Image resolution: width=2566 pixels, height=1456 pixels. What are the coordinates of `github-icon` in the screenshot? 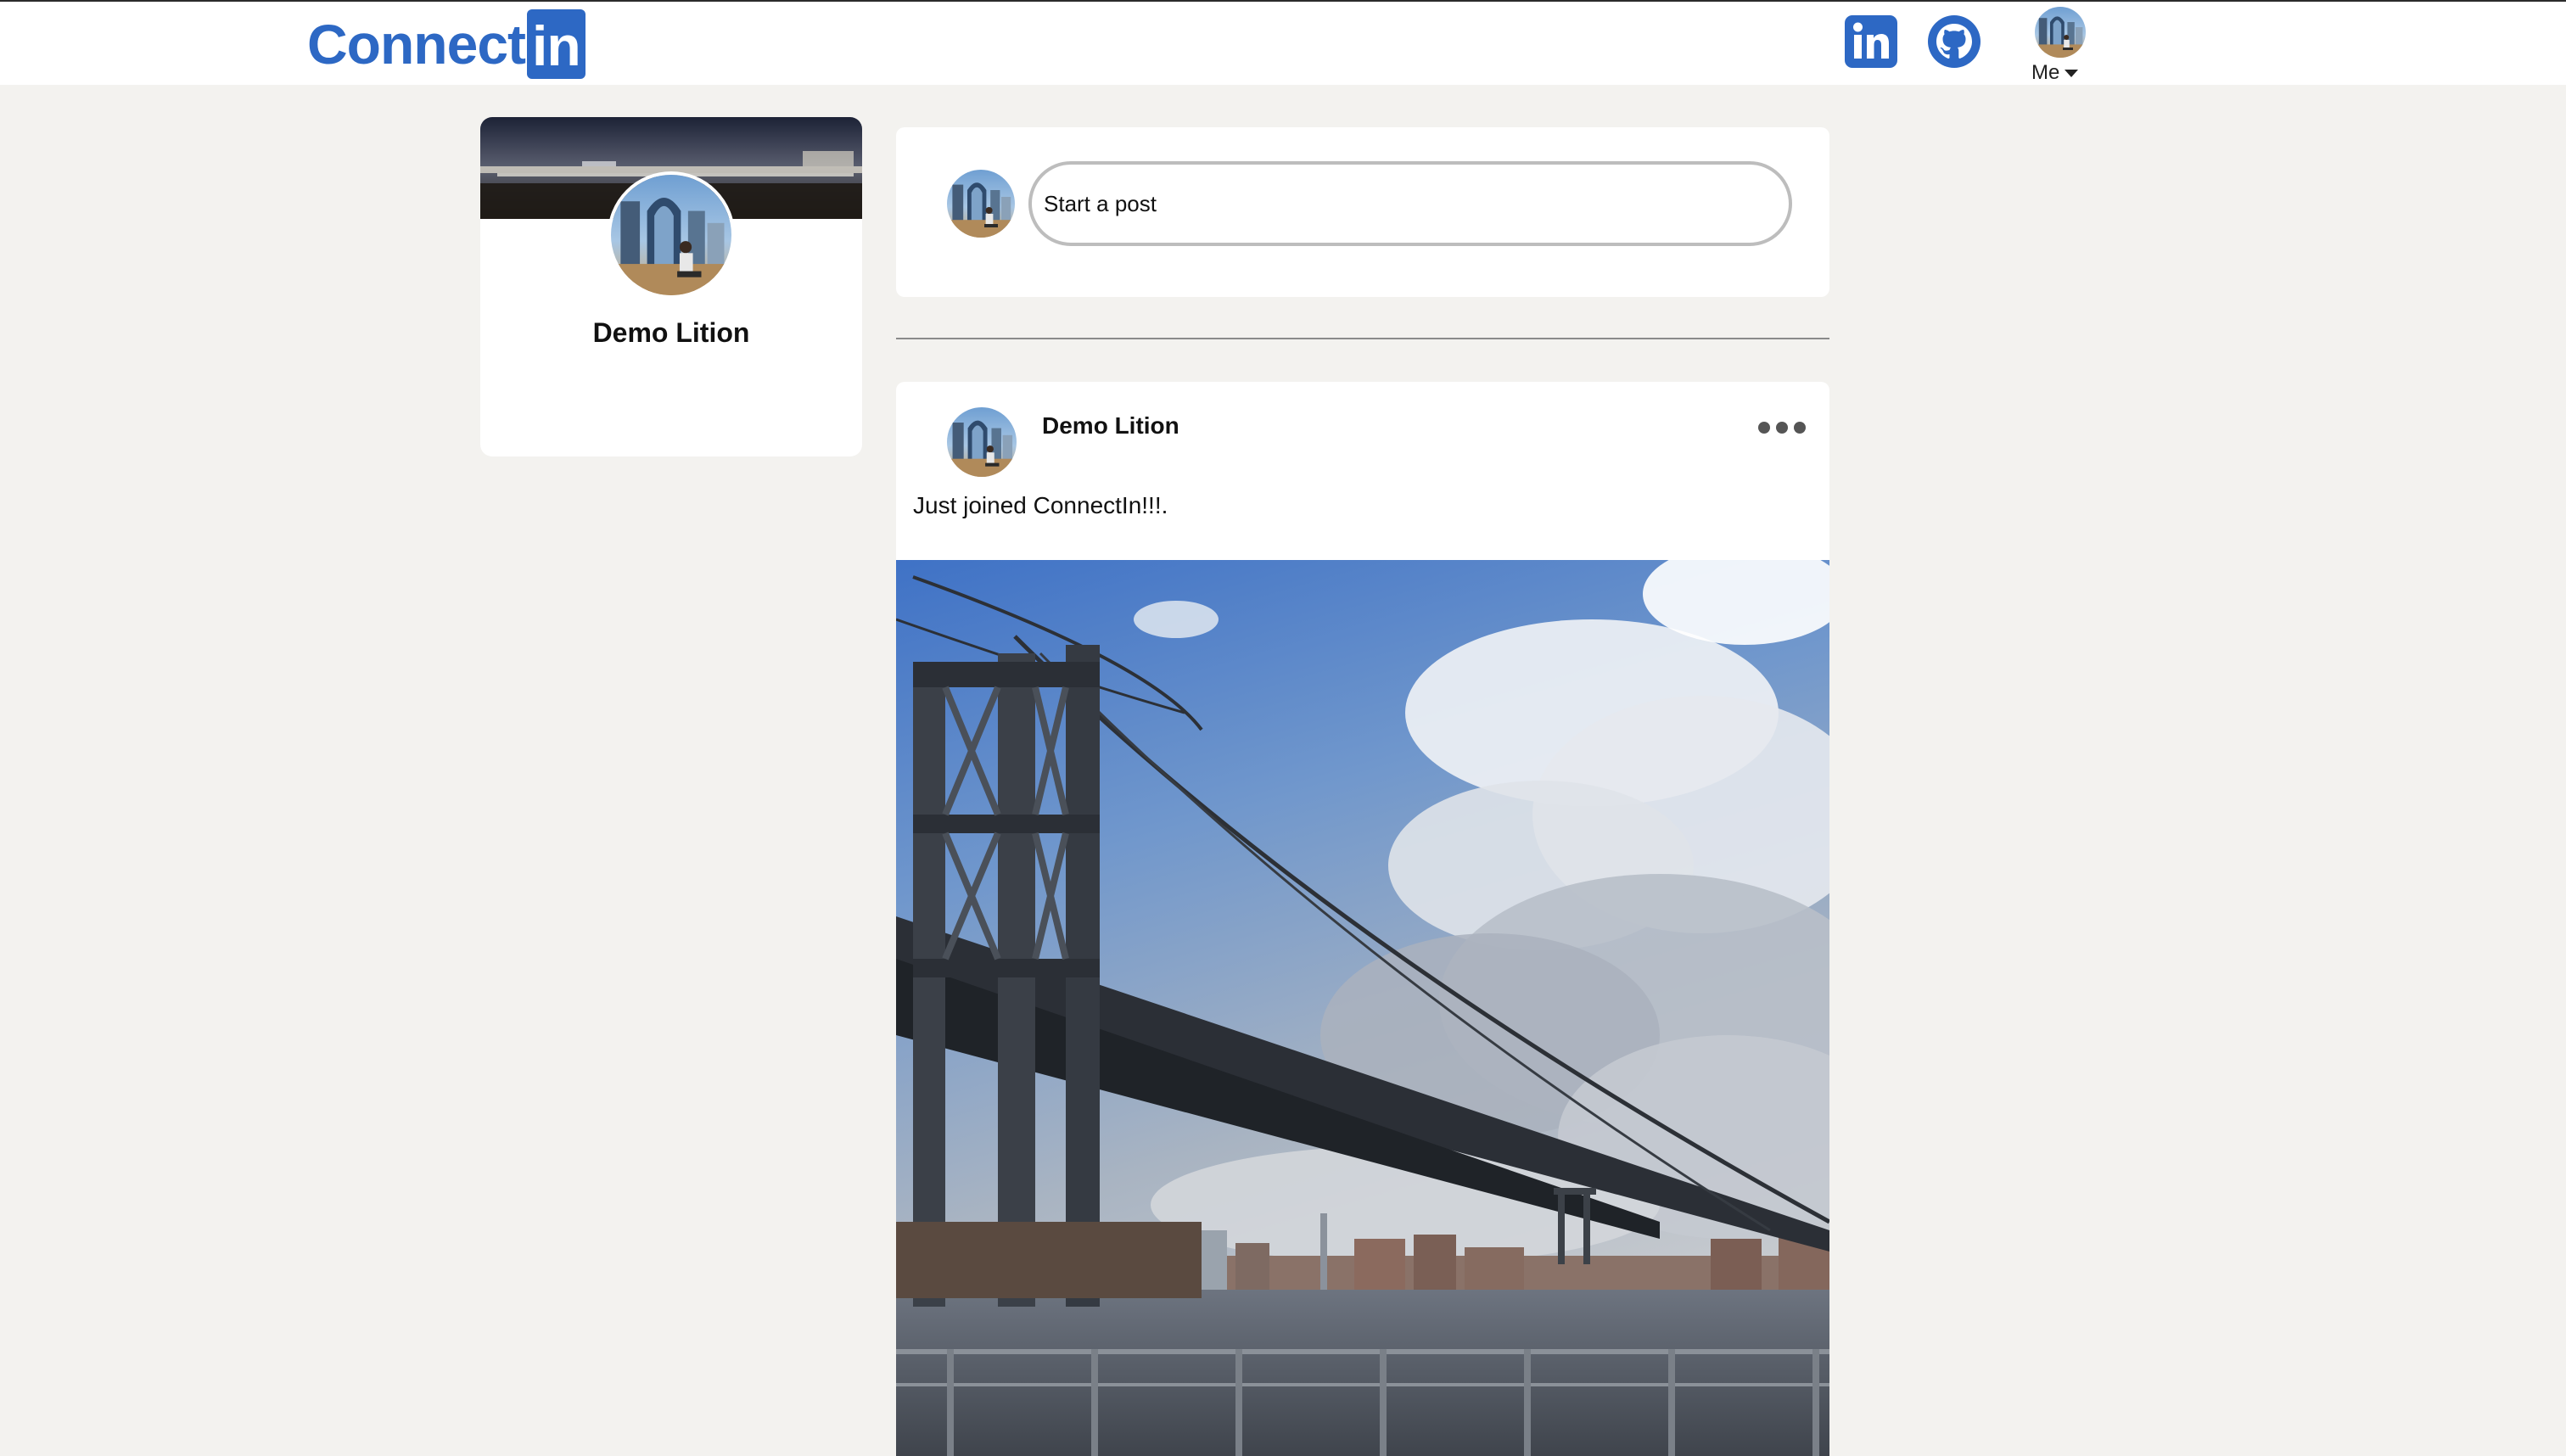 It's located at (1954, 42).